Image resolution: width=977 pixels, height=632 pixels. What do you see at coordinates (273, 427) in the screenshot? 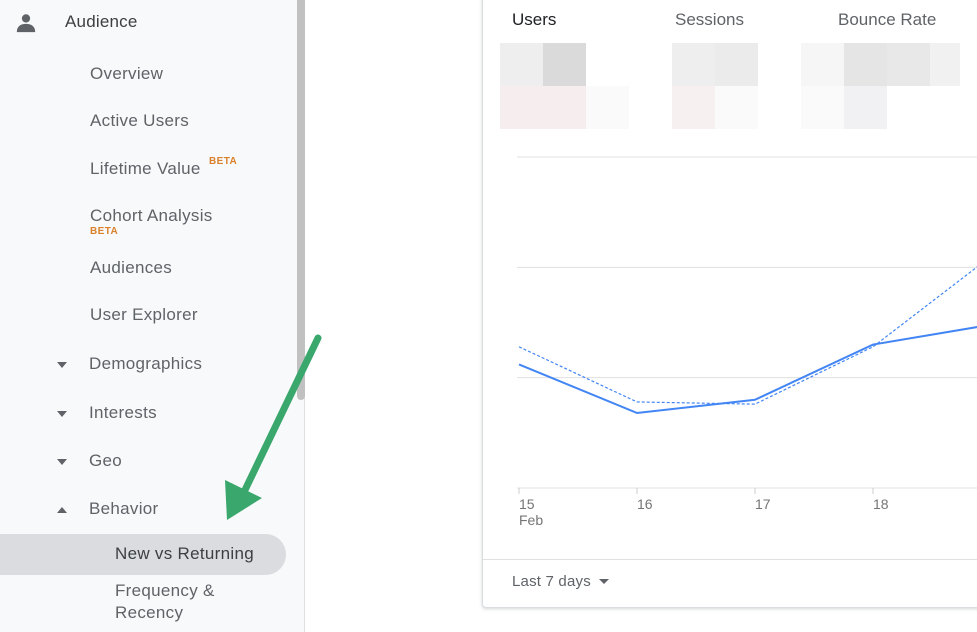
I see `green-arrow-annotation` at bounding box center [273, 427].